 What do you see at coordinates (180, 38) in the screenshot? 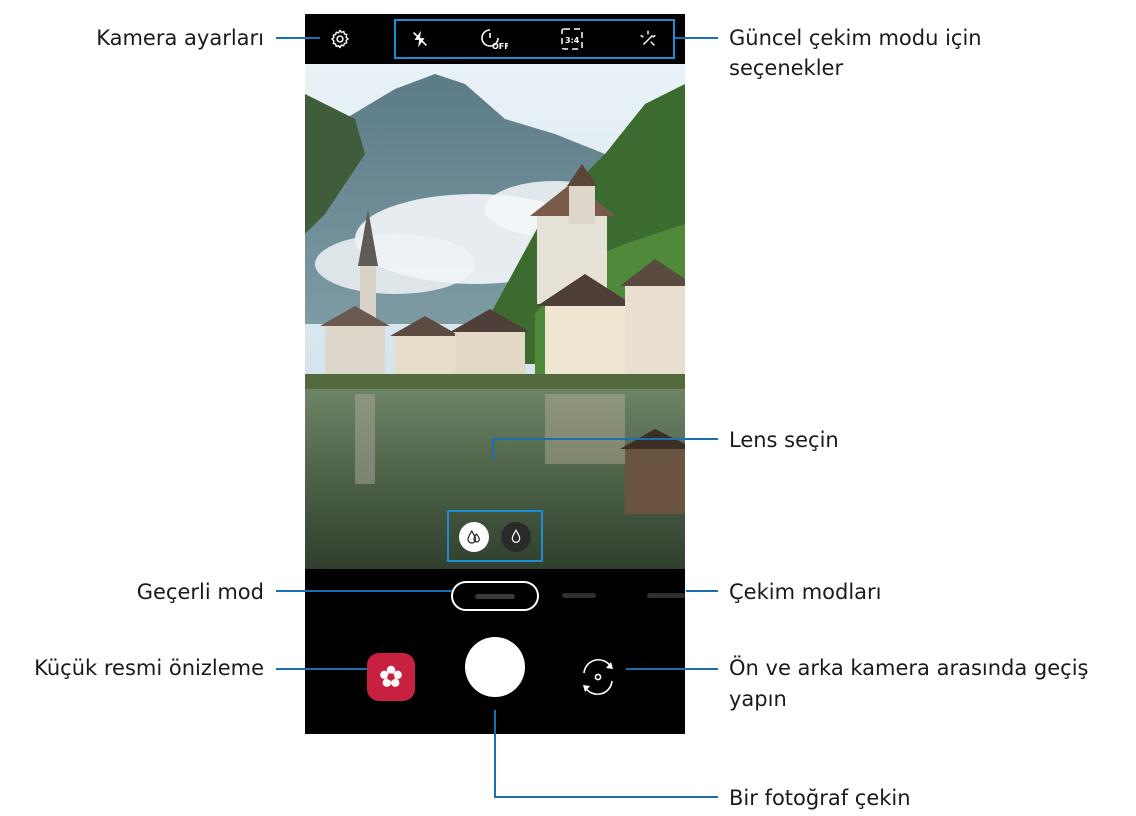
I see `label-camera-settings: Kamera ayarları` at bounding box center [180, 38].